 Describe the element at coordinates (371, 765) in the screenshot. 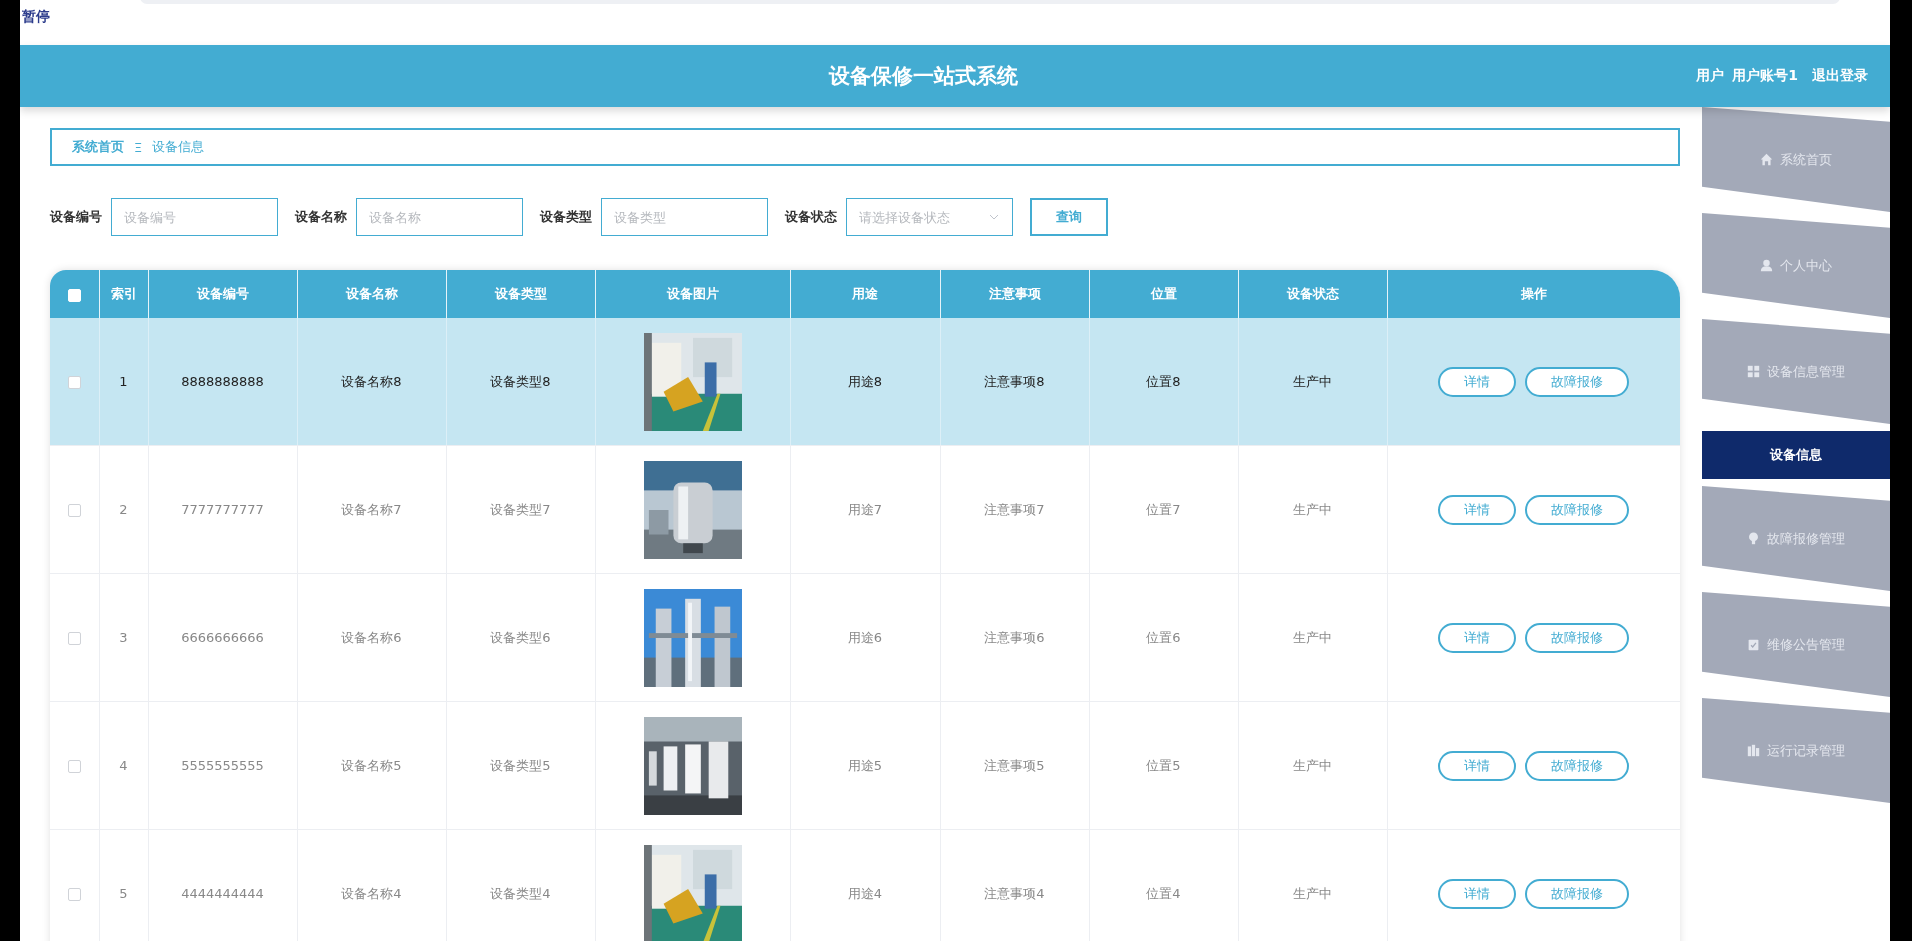

I see `table-cell: 设备名称5` at that location.